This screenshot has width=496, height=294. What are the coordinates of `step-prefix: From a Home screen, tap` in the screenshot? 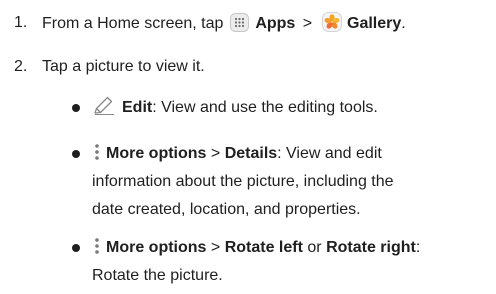 It's located at (133, 23).